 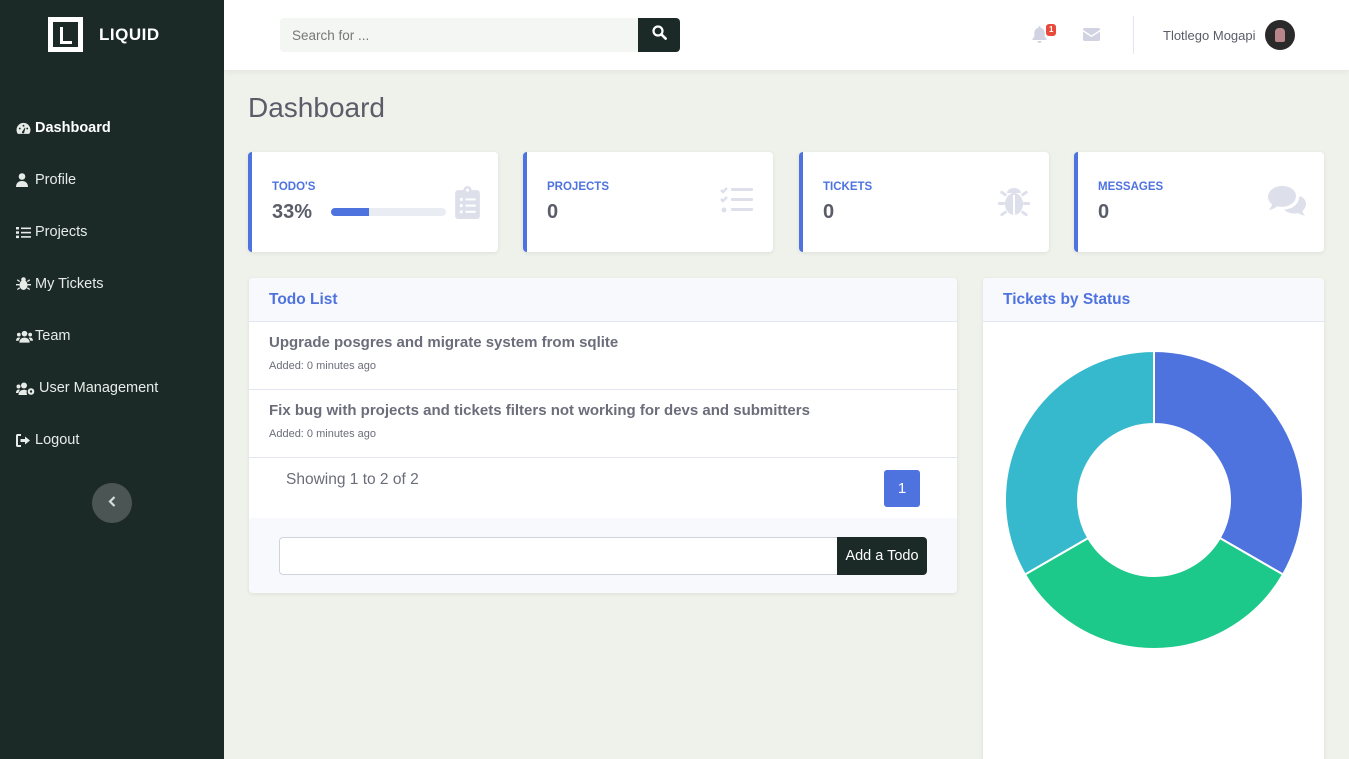 What do you see at coordinates (24, 180) in the screenshot?
I see `user-icon` at bounding box center [24, 180].